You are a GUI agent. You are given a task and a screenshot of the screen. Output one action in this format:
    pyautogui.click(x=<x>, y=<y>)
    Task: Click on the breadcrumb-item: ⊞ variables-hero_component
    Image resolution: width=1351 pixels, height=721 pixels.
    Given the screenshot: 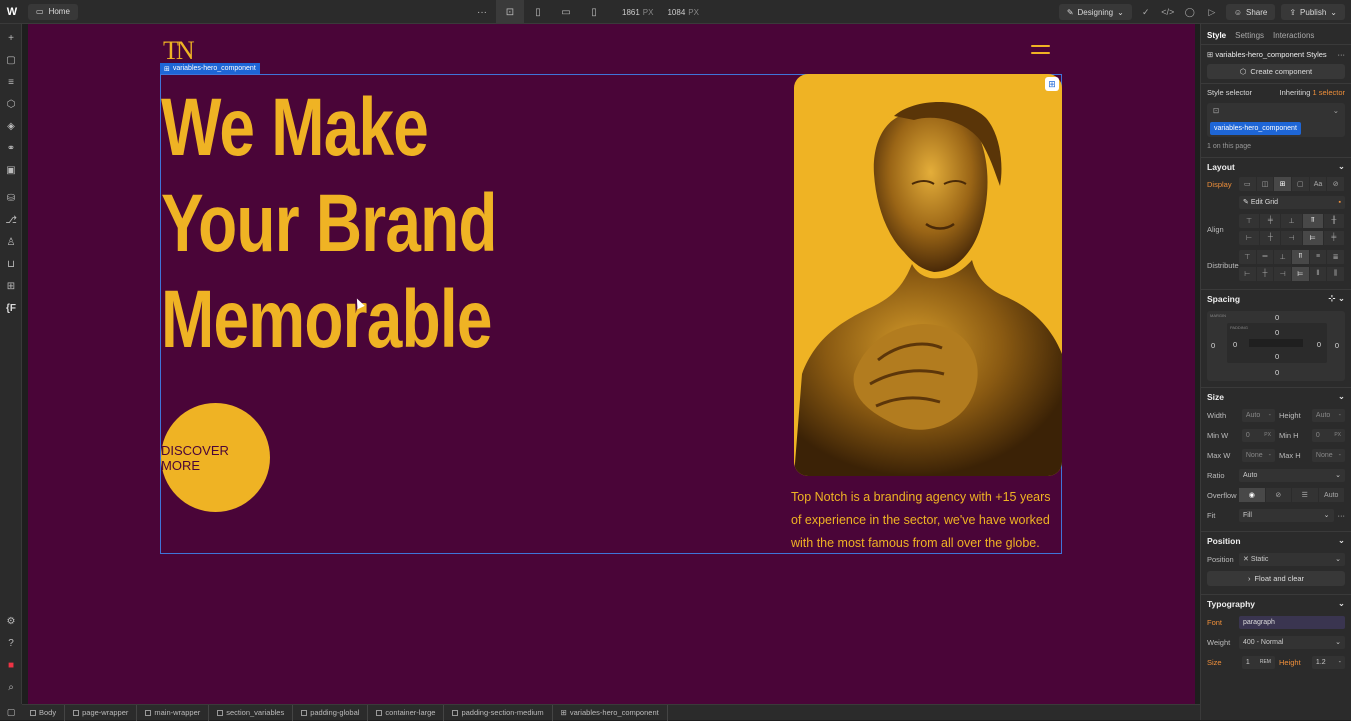 What is the action you would take?
    pyautogui.click(x=610, y=712)
    